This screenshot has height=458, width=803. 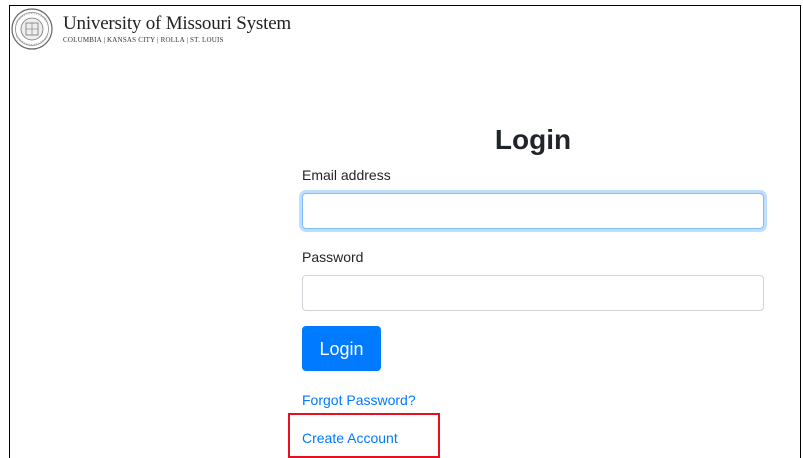 What do you see at coordinates (32, 29) in the screenshot?
I see `university-seal-icon` at bounding box center [32, 29].